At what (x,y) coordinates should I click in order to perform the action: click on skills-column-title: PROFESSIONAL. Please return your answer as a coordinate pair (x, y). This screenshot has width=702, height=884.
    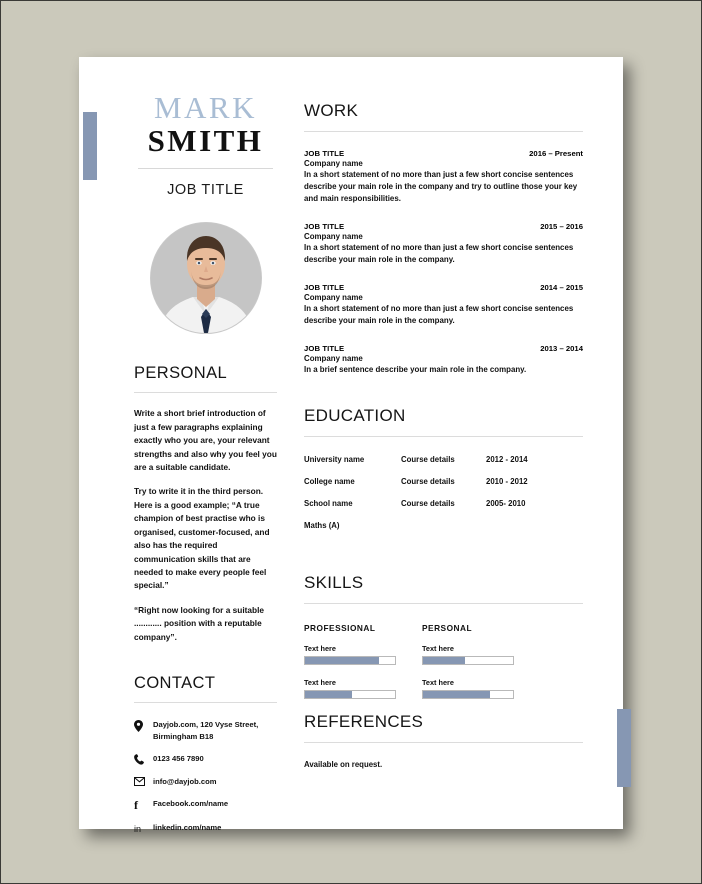
    Looking at the image, I should click on (340, 628).